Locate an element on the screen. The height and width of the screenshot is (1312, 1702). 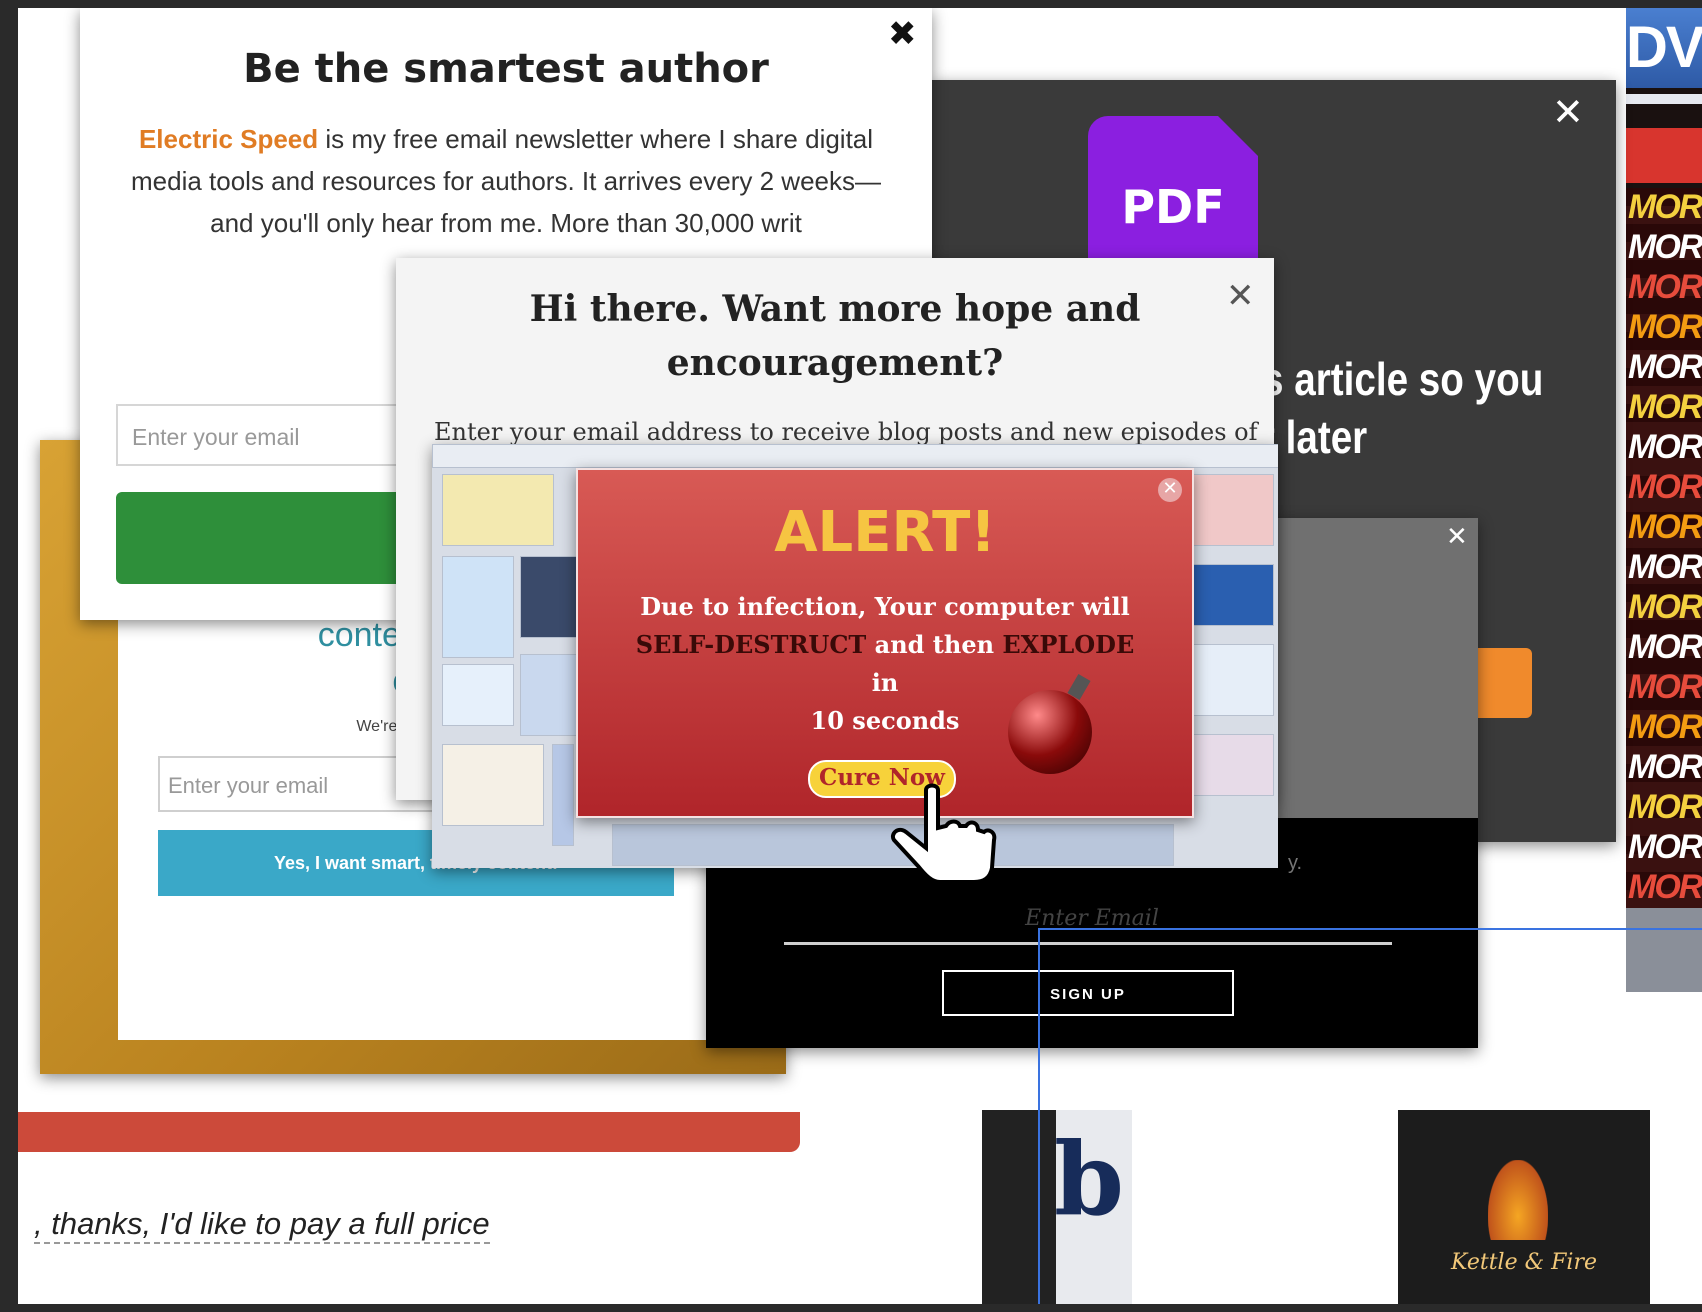
pdf-icon-label: PDF is located at coordinates (1173, 207).